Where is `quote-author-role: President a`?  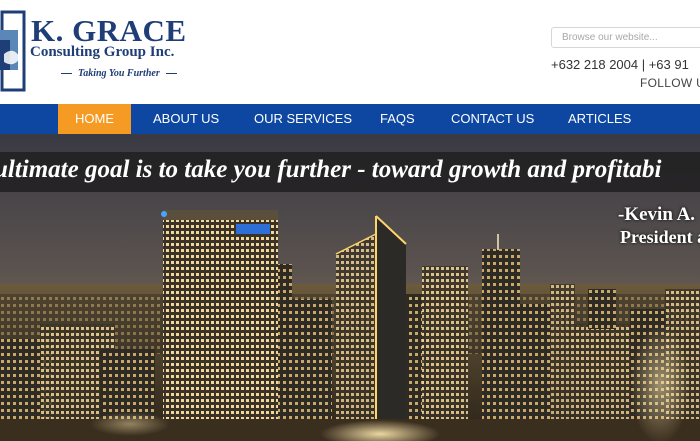 quote-author-role: President a is located at coordinates (660, 237).